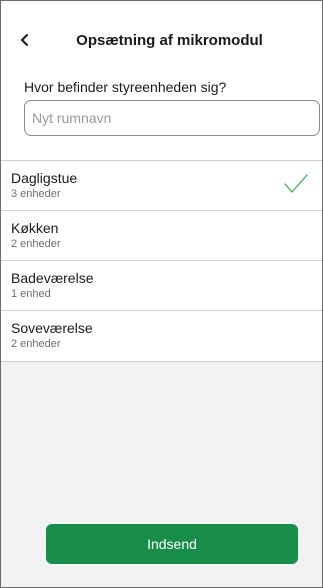  Describe the element at coordinates (35, 228) in the screenshot. I see `room-name: Køkken` at that location.